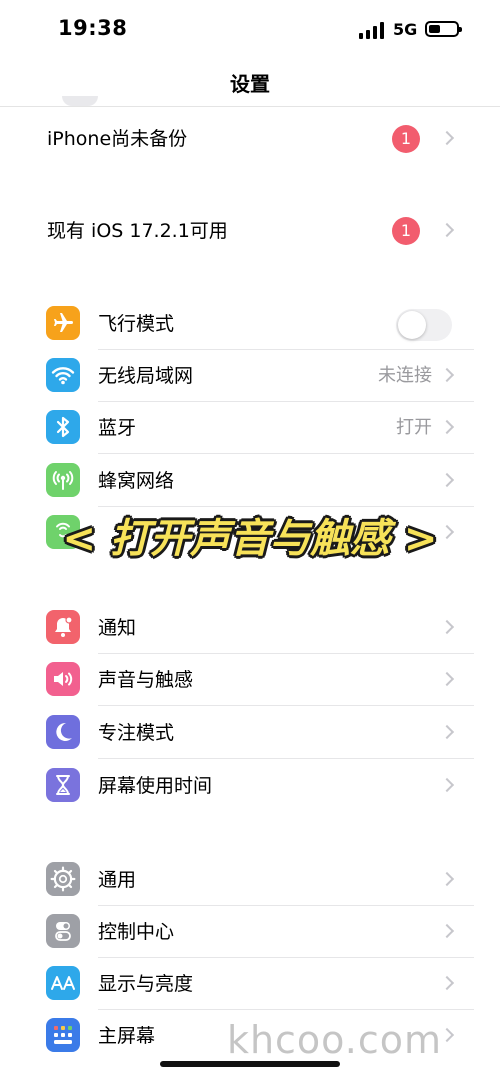  Describe the element at coordinates (334, 1040) in the screenshot. I see `watermark: khcoo.com` at that location.